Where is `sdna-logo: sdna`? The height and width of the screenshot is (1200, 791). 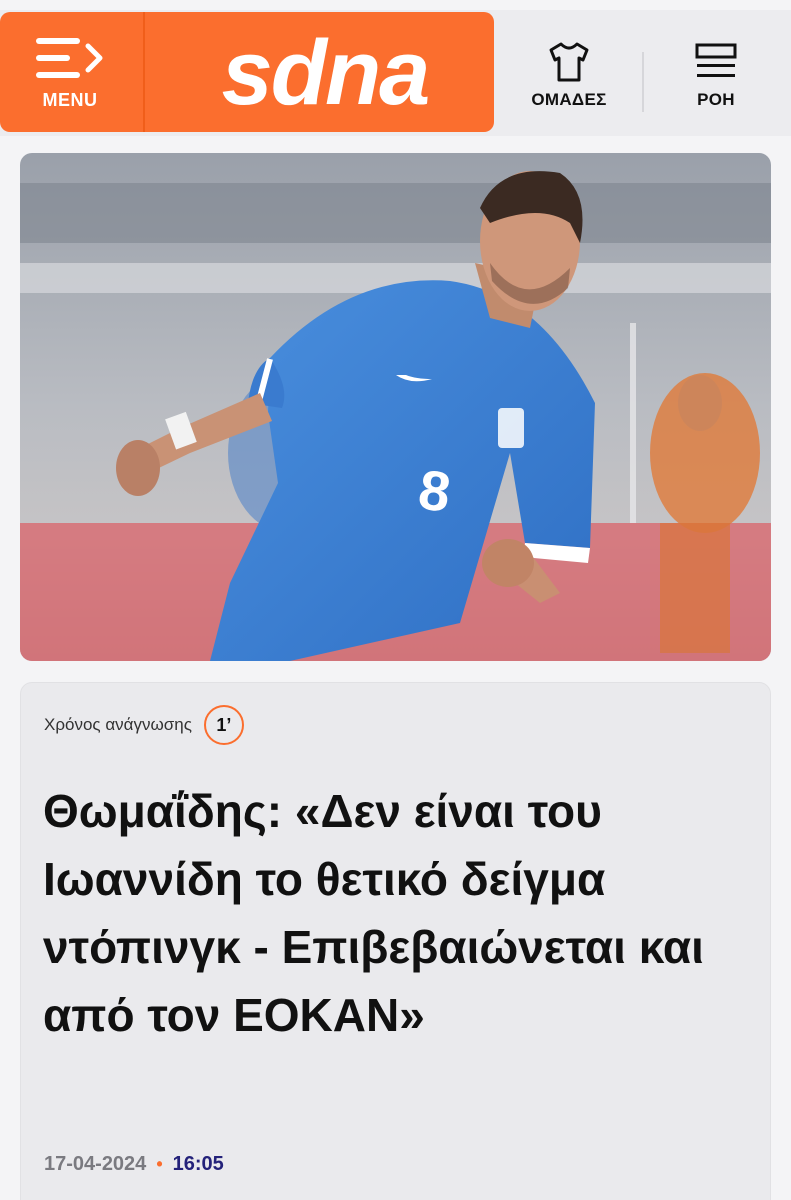
sdna-logo: sdna is located at coordinates (325, 72).